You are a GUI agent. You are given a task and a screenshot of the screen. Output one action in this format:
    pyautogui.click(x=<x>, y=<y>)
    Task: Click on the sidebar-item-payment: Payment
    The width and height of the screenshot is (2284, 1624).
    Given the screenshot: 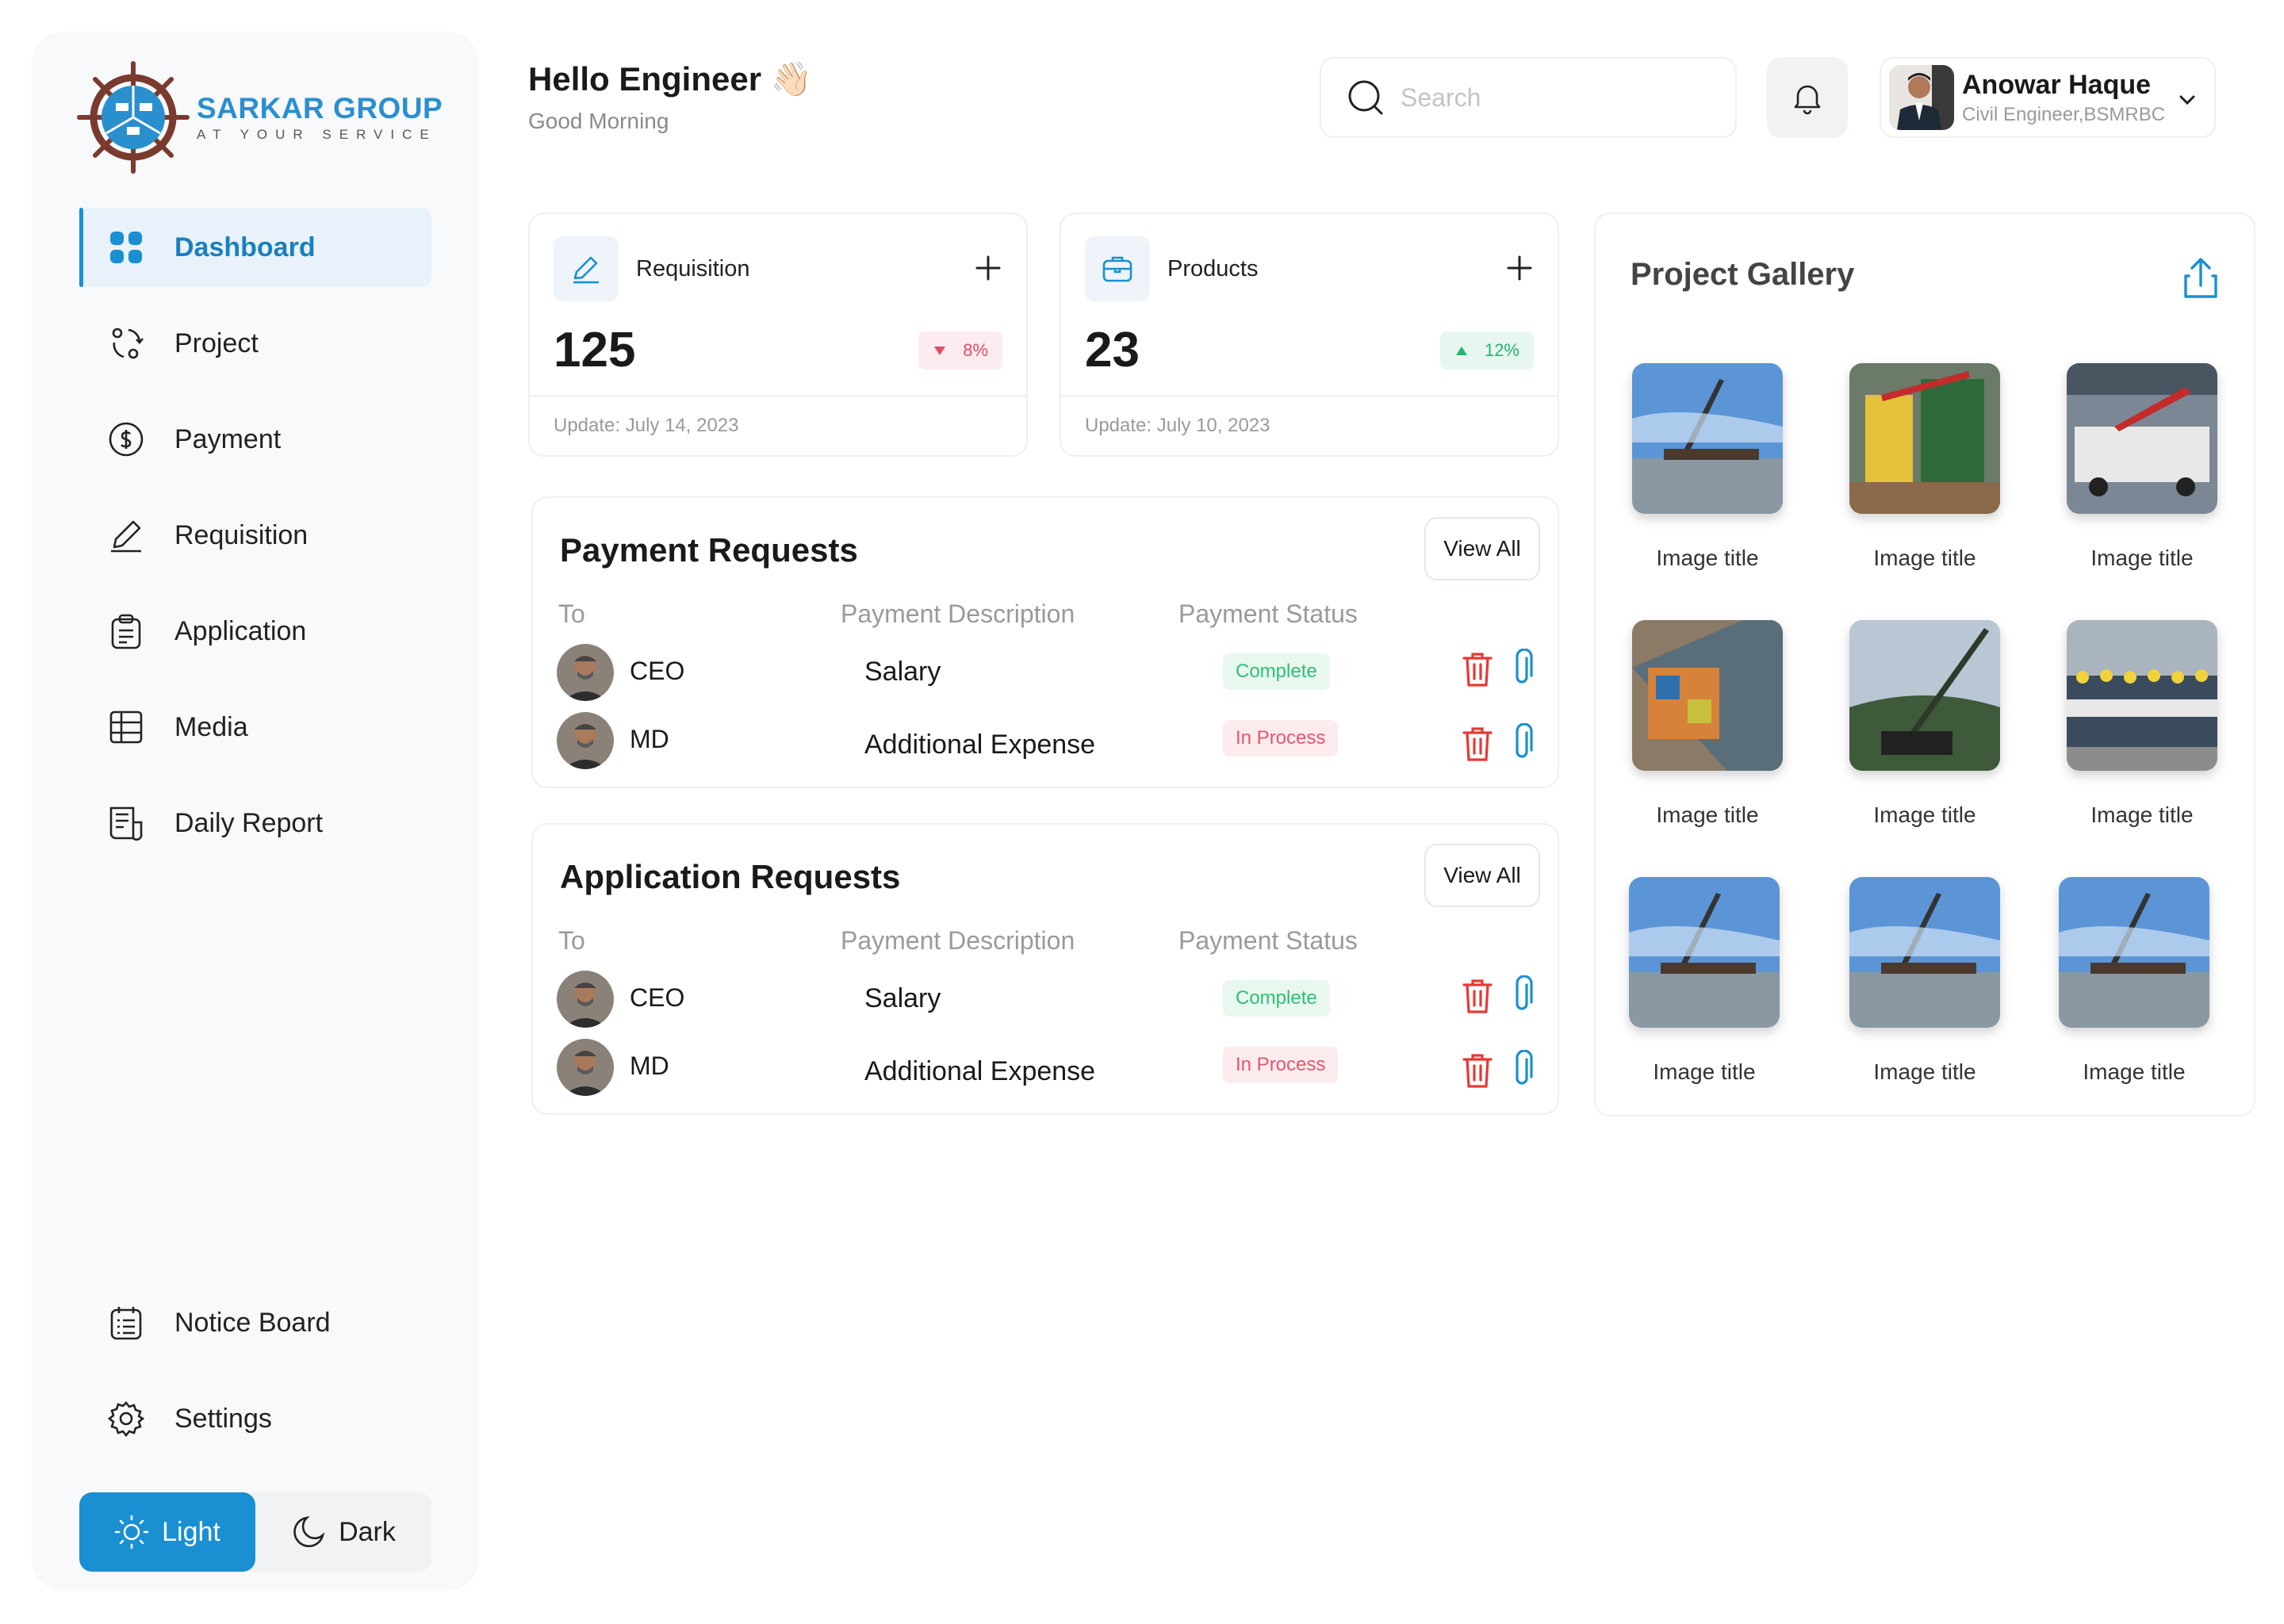 What is the action you would take?
    pyautogui.click(x=255, y=439)
    